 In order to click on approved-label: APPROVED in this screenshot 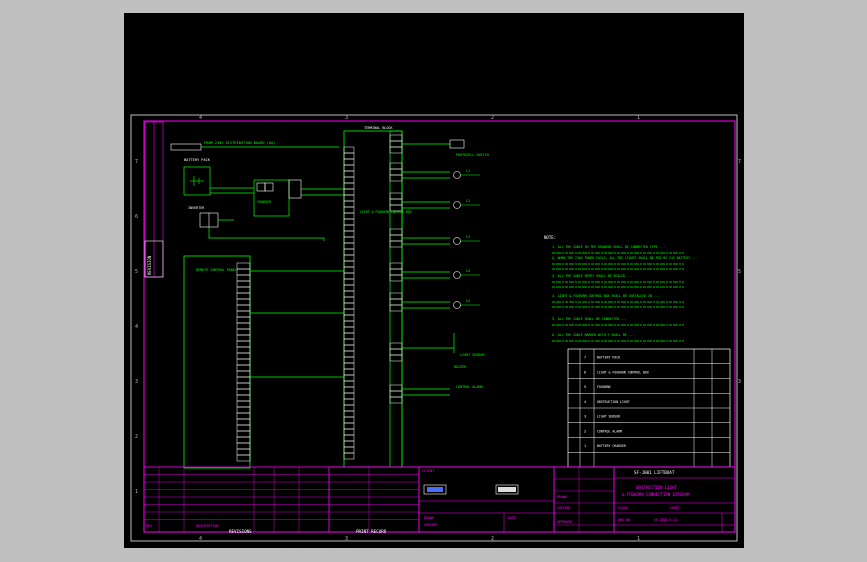, I will do `click(564, 522)`.